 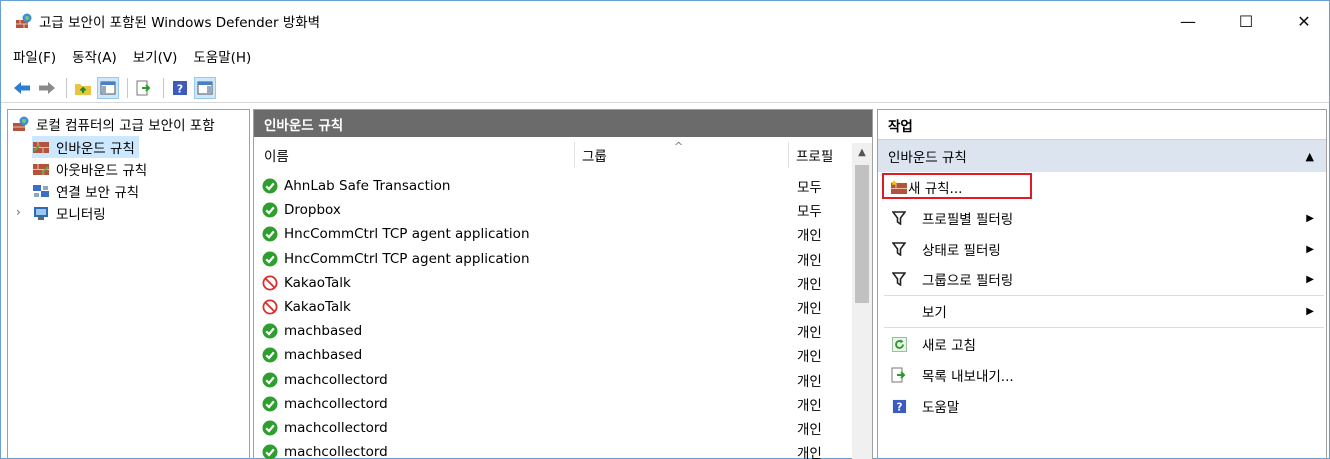 What do you see at coordinates (809, 212) in the screenshot?
I see `rule-profile: 모두` at bounding box center [809, 212].